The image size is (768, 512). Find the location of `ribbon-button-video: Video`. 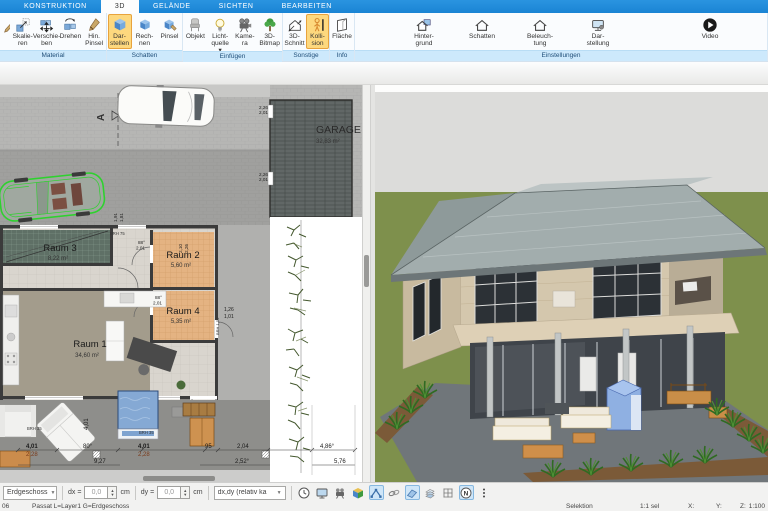

ribbon-button-video: Video is located at coordinates (710, 28).